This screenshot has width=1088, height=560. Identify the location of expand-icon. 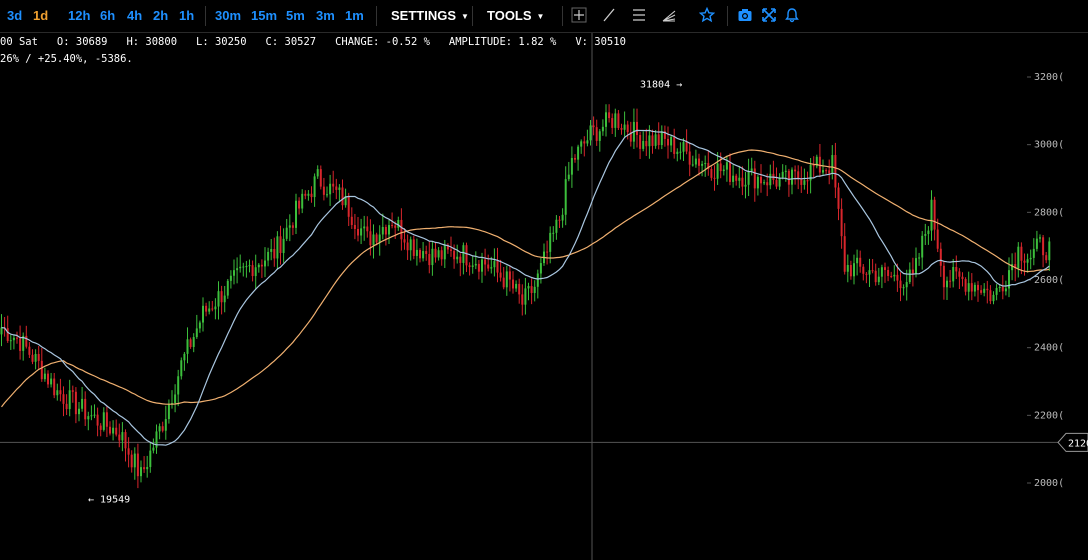
(769, 16).